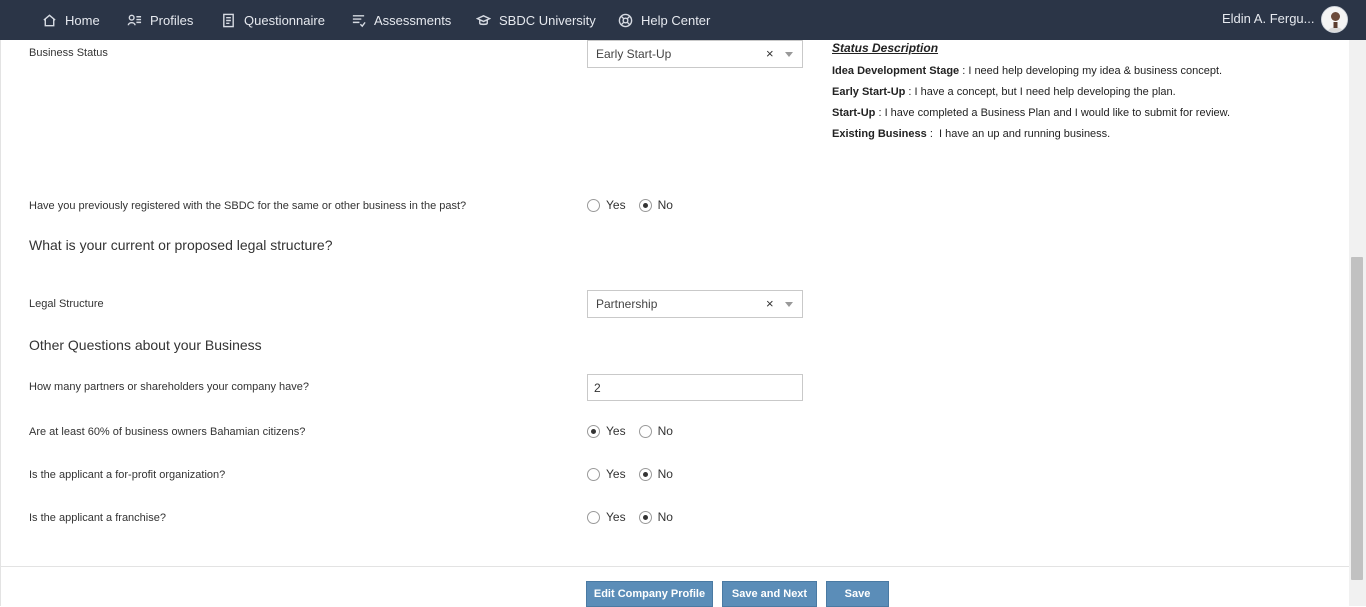 Image resolution: width=1366 pixels, height=607 pixels. Describe the element at coordinates (630, 474) in the screenshot. I see `for-profit-radio-group: Yes No` at that location.